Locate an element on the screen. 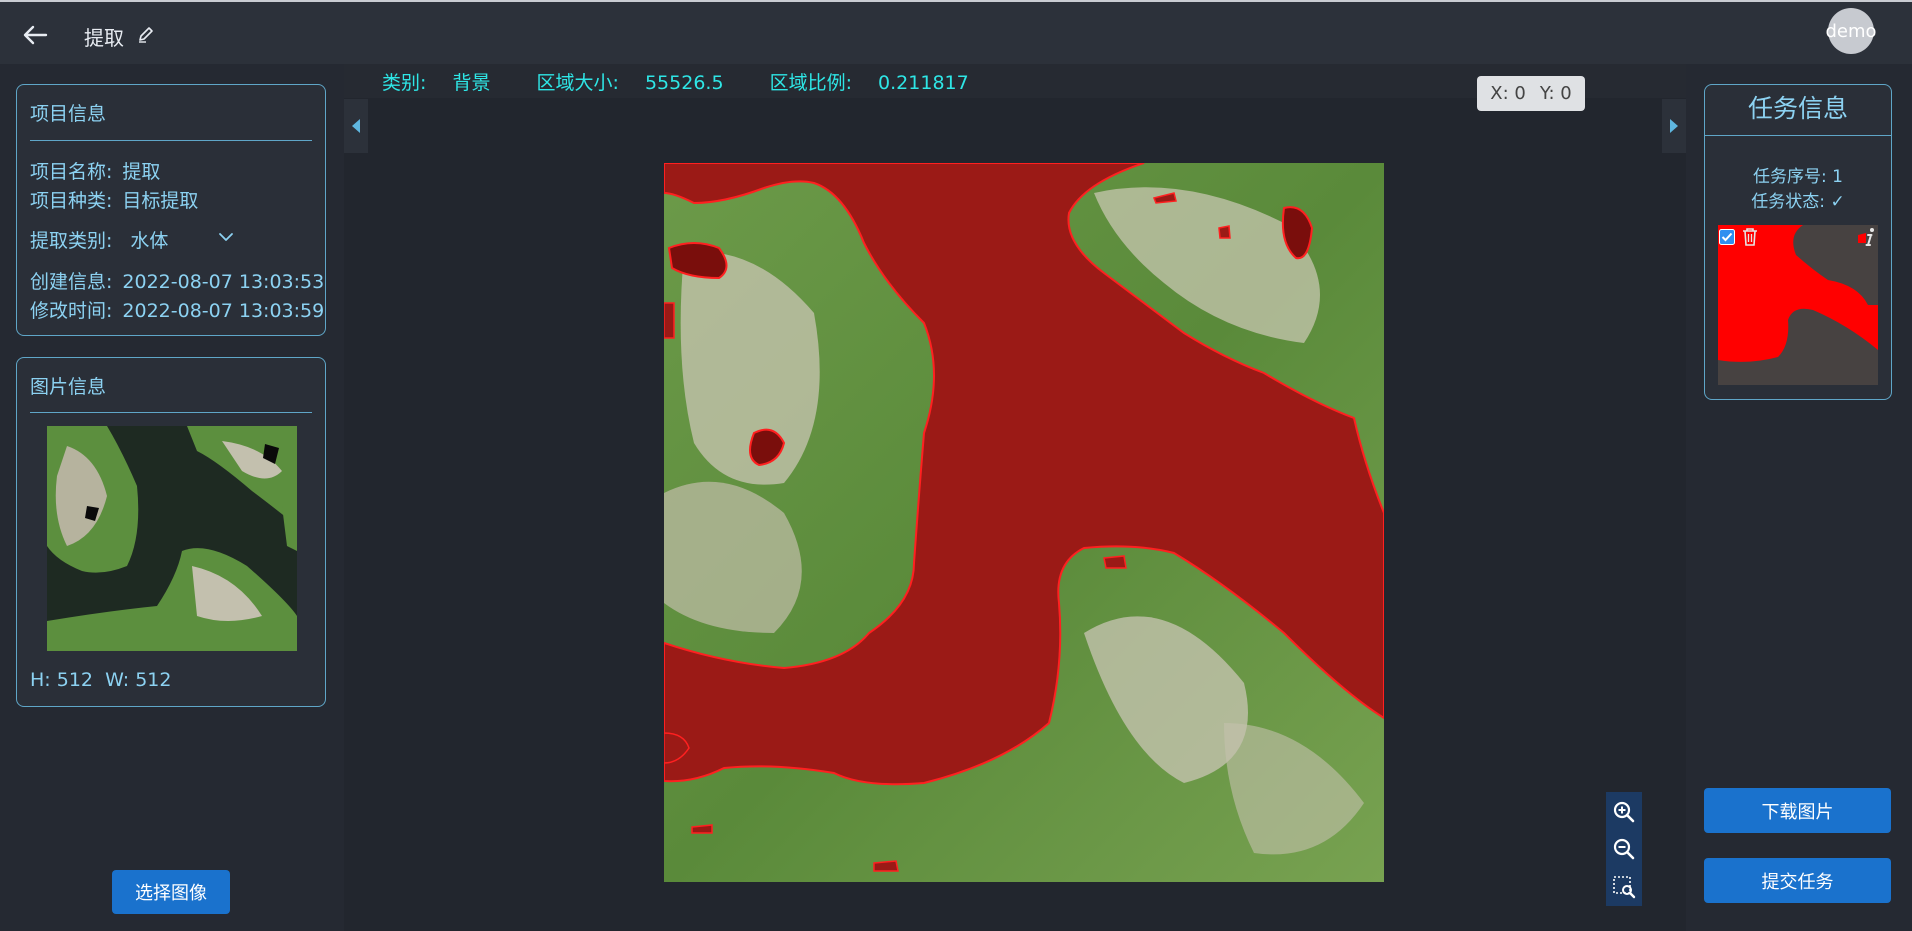  region-class-value: 背景 is located at coordinates (471, 83).